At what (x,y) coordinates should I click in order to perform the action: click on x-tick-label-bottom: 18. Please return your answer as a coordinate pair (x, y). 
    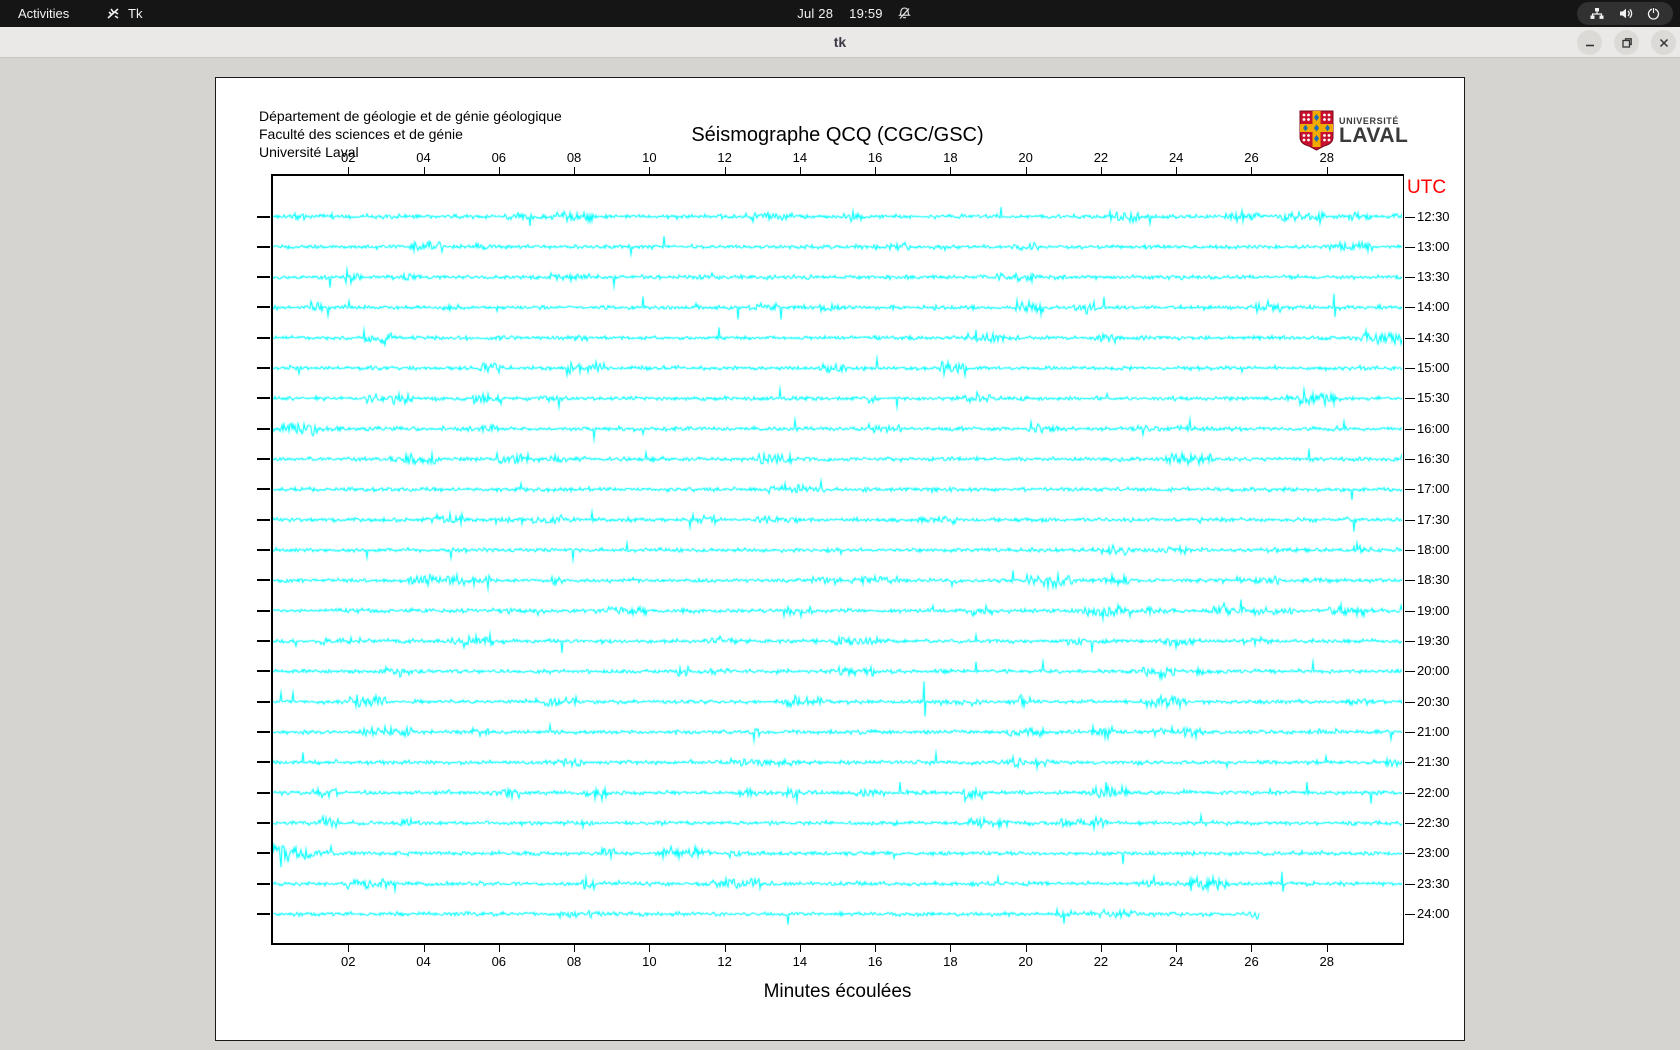
    Looking at the image, I should click on (950, 961).